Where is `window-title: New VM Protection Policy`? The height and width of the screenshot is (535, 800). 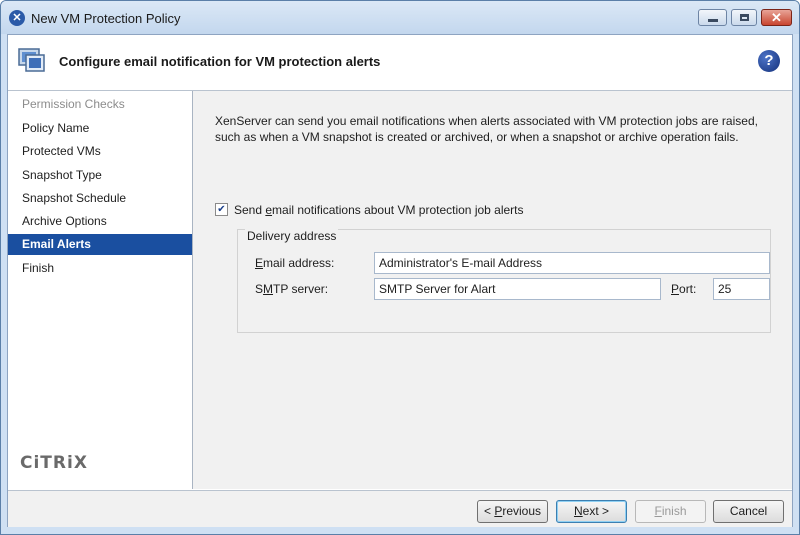
window-title: New VM Protection Policy is located at coordinates (106, 18).